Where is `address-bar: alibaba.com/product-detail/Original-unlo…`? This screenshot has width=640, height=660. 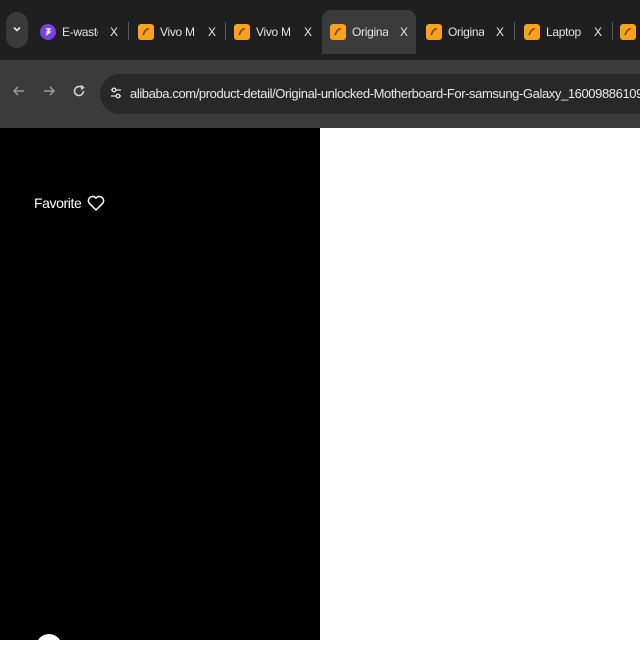 address-bar: alibaba.com/product-detail/Original-unlo… is located at coordinates (370, 94).